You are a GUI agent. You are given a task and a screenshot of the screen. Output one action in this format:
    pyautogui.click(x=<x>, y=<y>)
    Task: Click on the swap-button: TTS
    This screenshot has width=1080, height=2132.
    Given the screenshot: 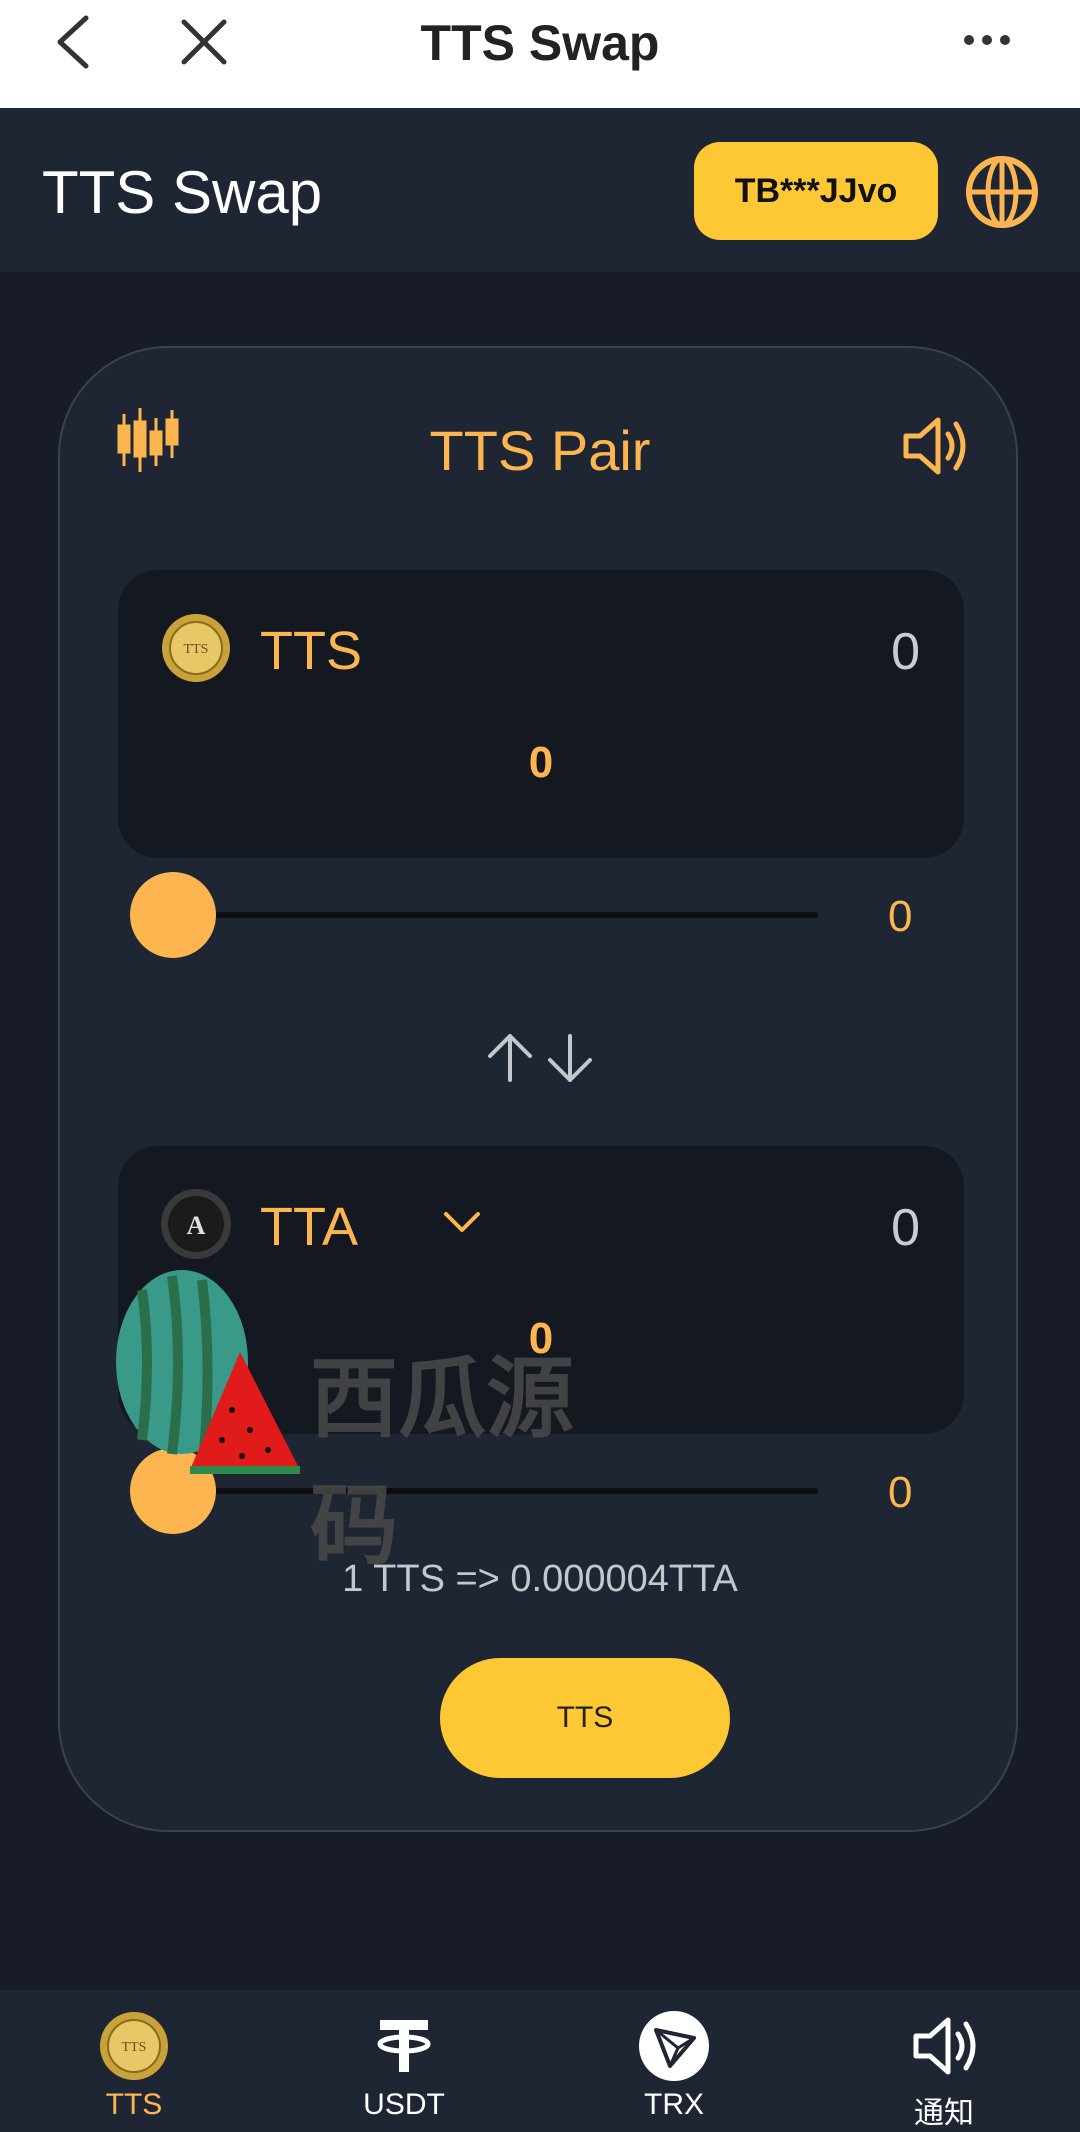 What is the action you would take?
    pyautogui.click(x=585, y=1718)
    